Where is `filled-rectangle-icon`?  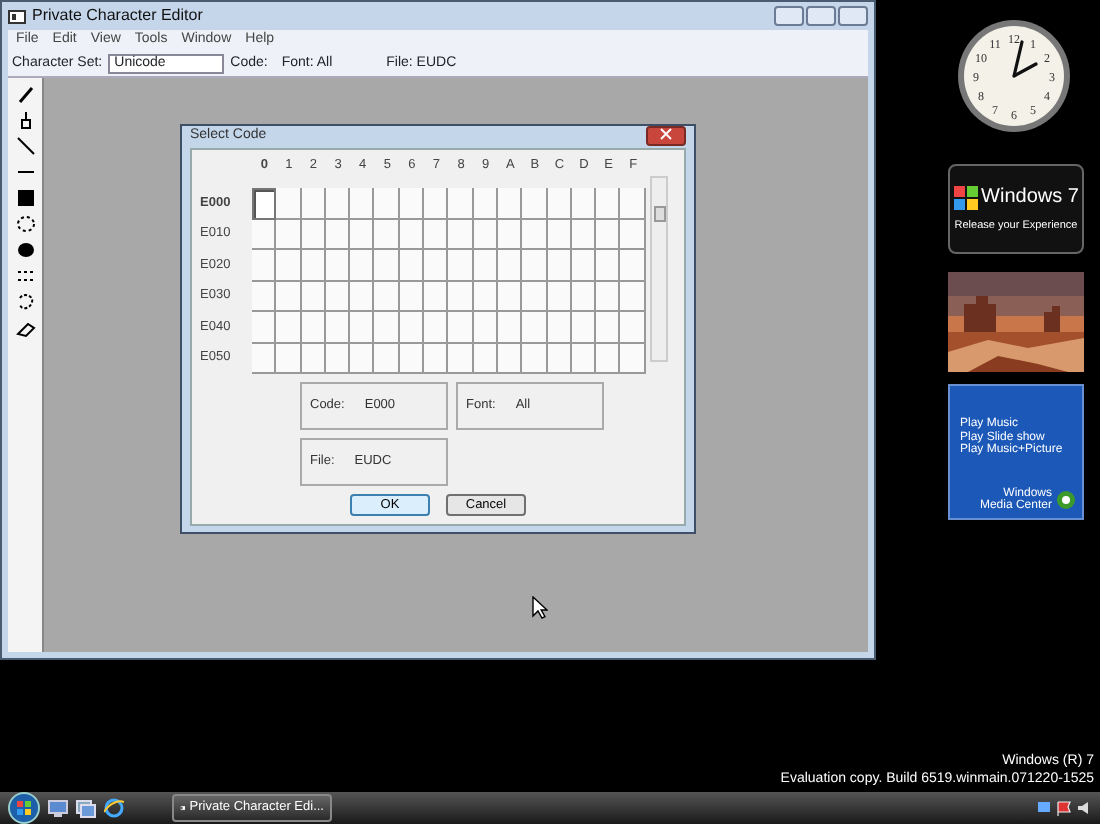
filled-rectangle-icon is located at coordinates (25, 198).